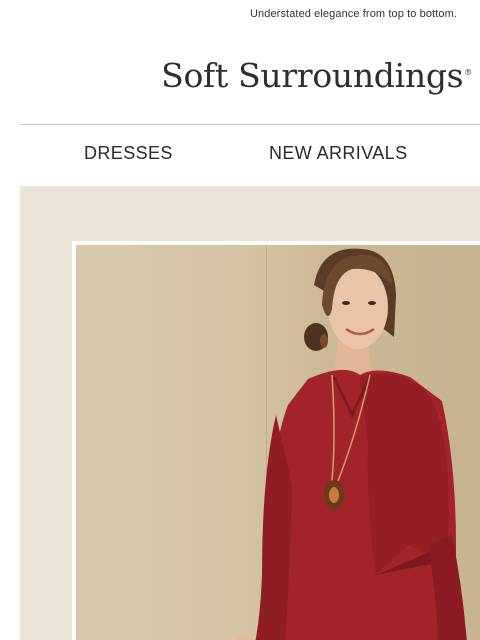 The image size is (480, 640). I want to click on registered-mark: ®, so click(468, 72).